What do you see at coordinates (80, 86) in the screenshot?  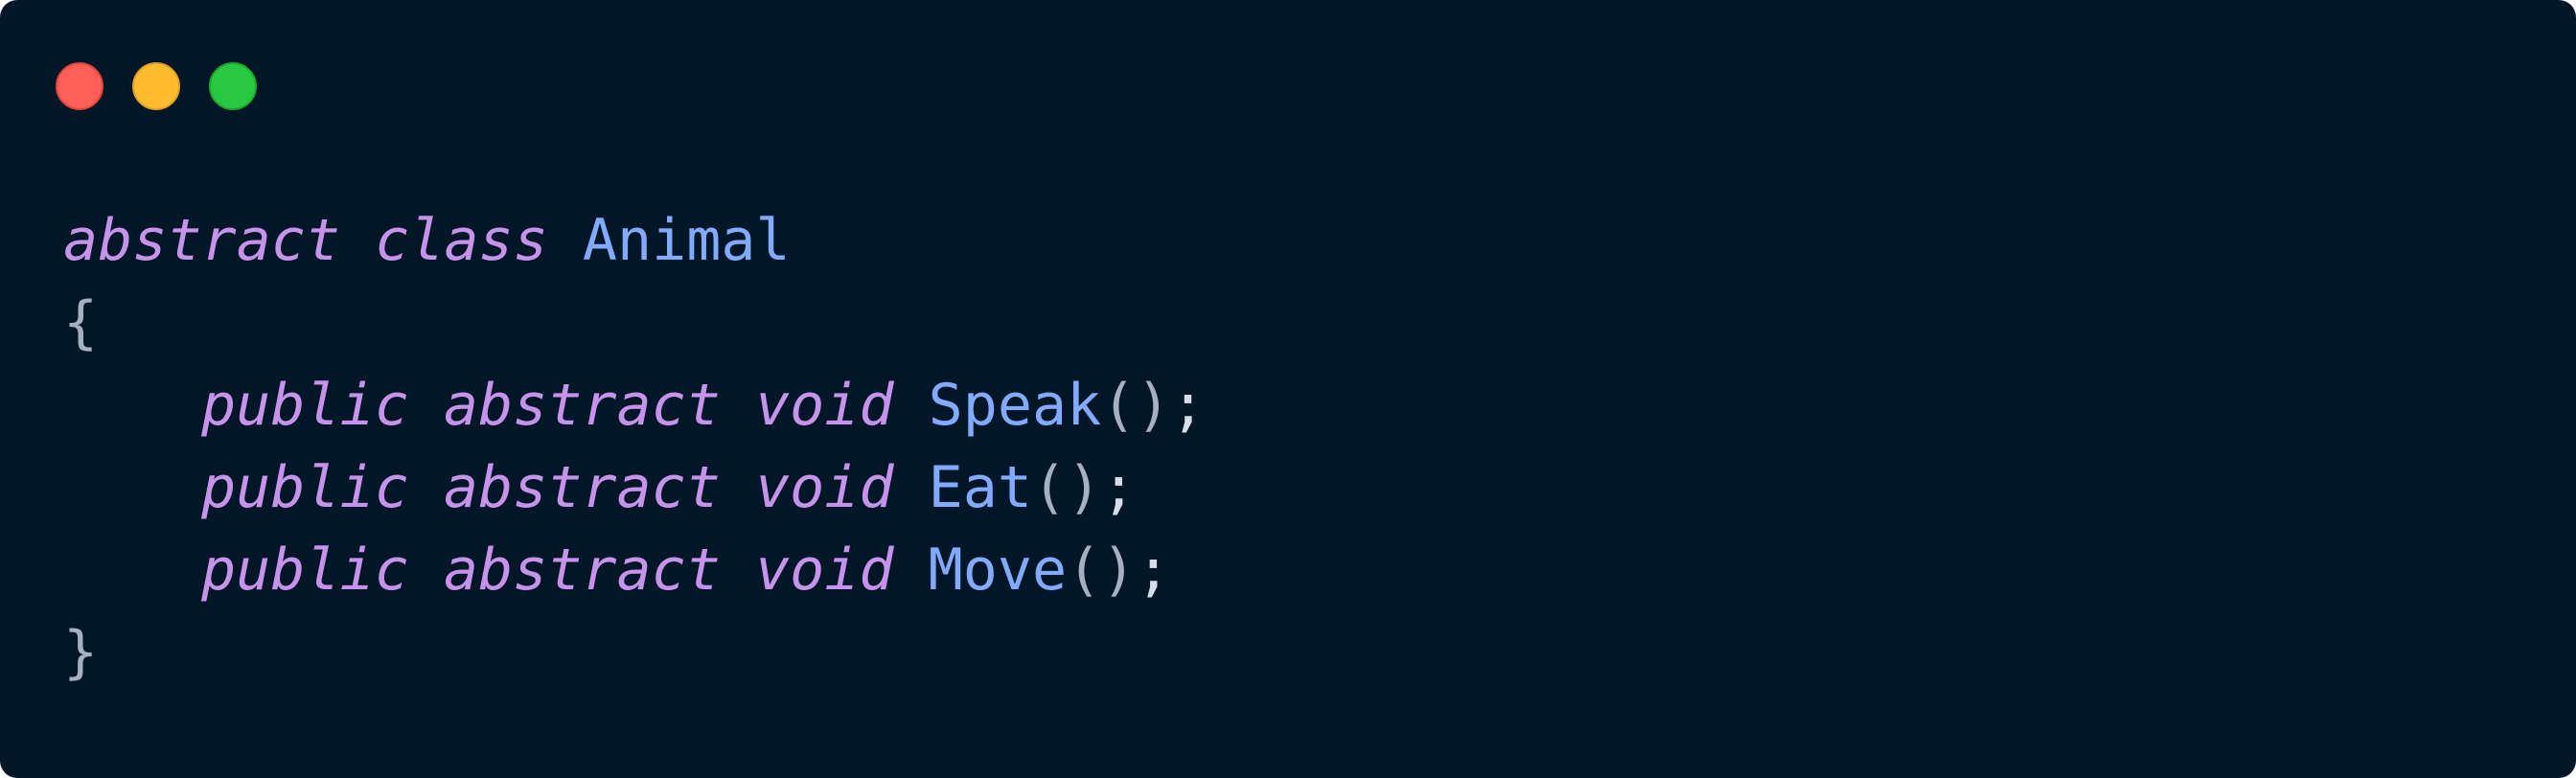 I see `close-window-icon` at bounding box center [80, 86].